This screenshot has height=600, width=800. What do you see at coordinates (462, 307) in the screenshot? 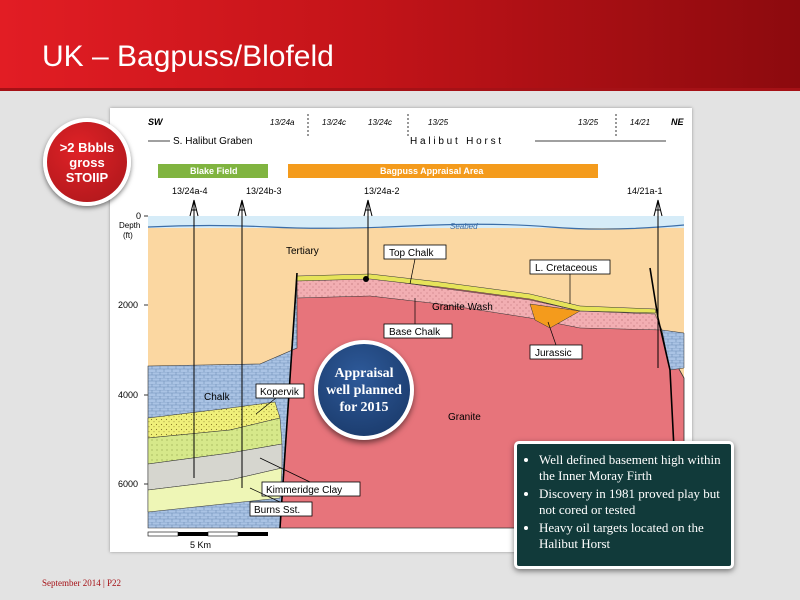
I see `granite-wash-label: Granite Wash` at bounding box center [462, 307].